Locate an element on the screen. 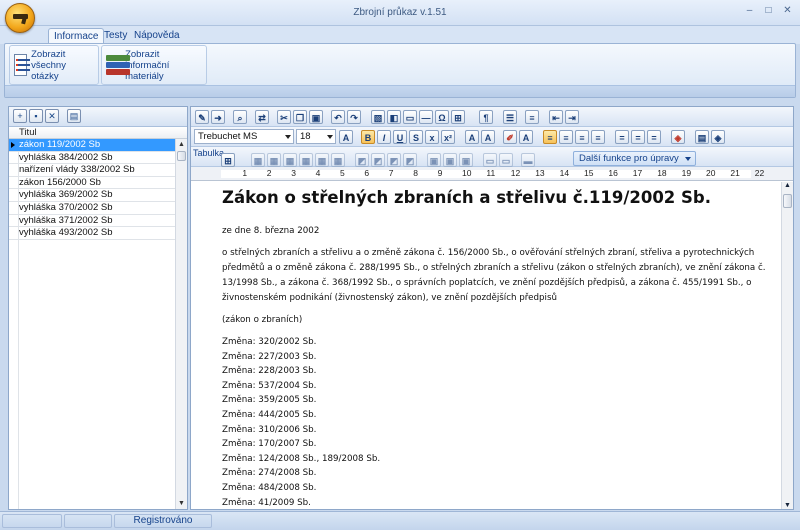 The width and height of the screenshot is (800, 530). line-spacing-15-icon: = is located at coordinates (638, 137).